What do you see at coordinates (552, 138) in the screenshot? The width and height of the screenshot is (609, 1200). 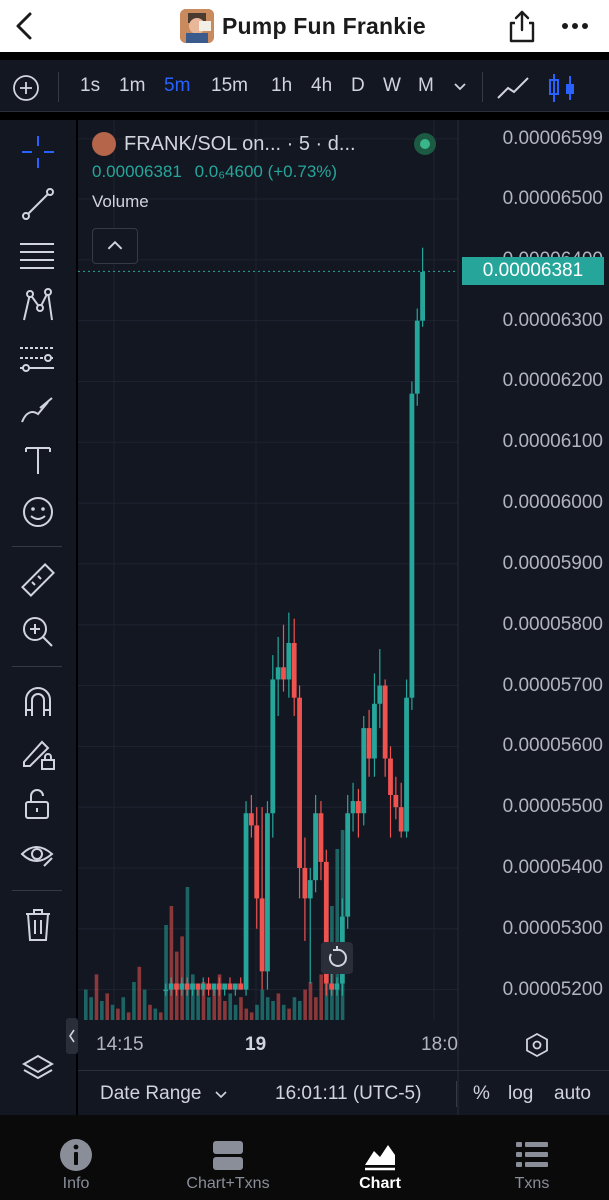 I see `price-axis-label: 0.00006599` at bounding box center [552, 138].